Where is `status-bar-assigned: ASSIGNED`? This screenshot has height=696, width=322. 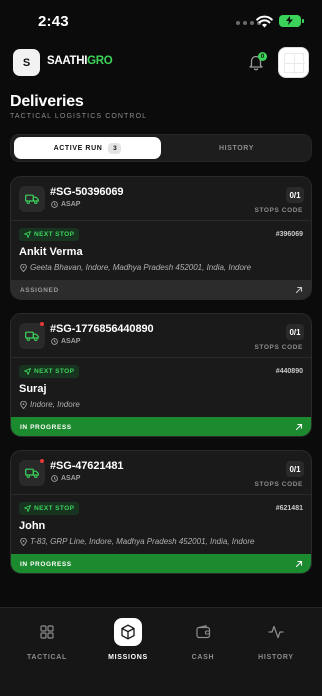 status-bar-assigned: ASSIGNED is located at coordinates (161, 289).